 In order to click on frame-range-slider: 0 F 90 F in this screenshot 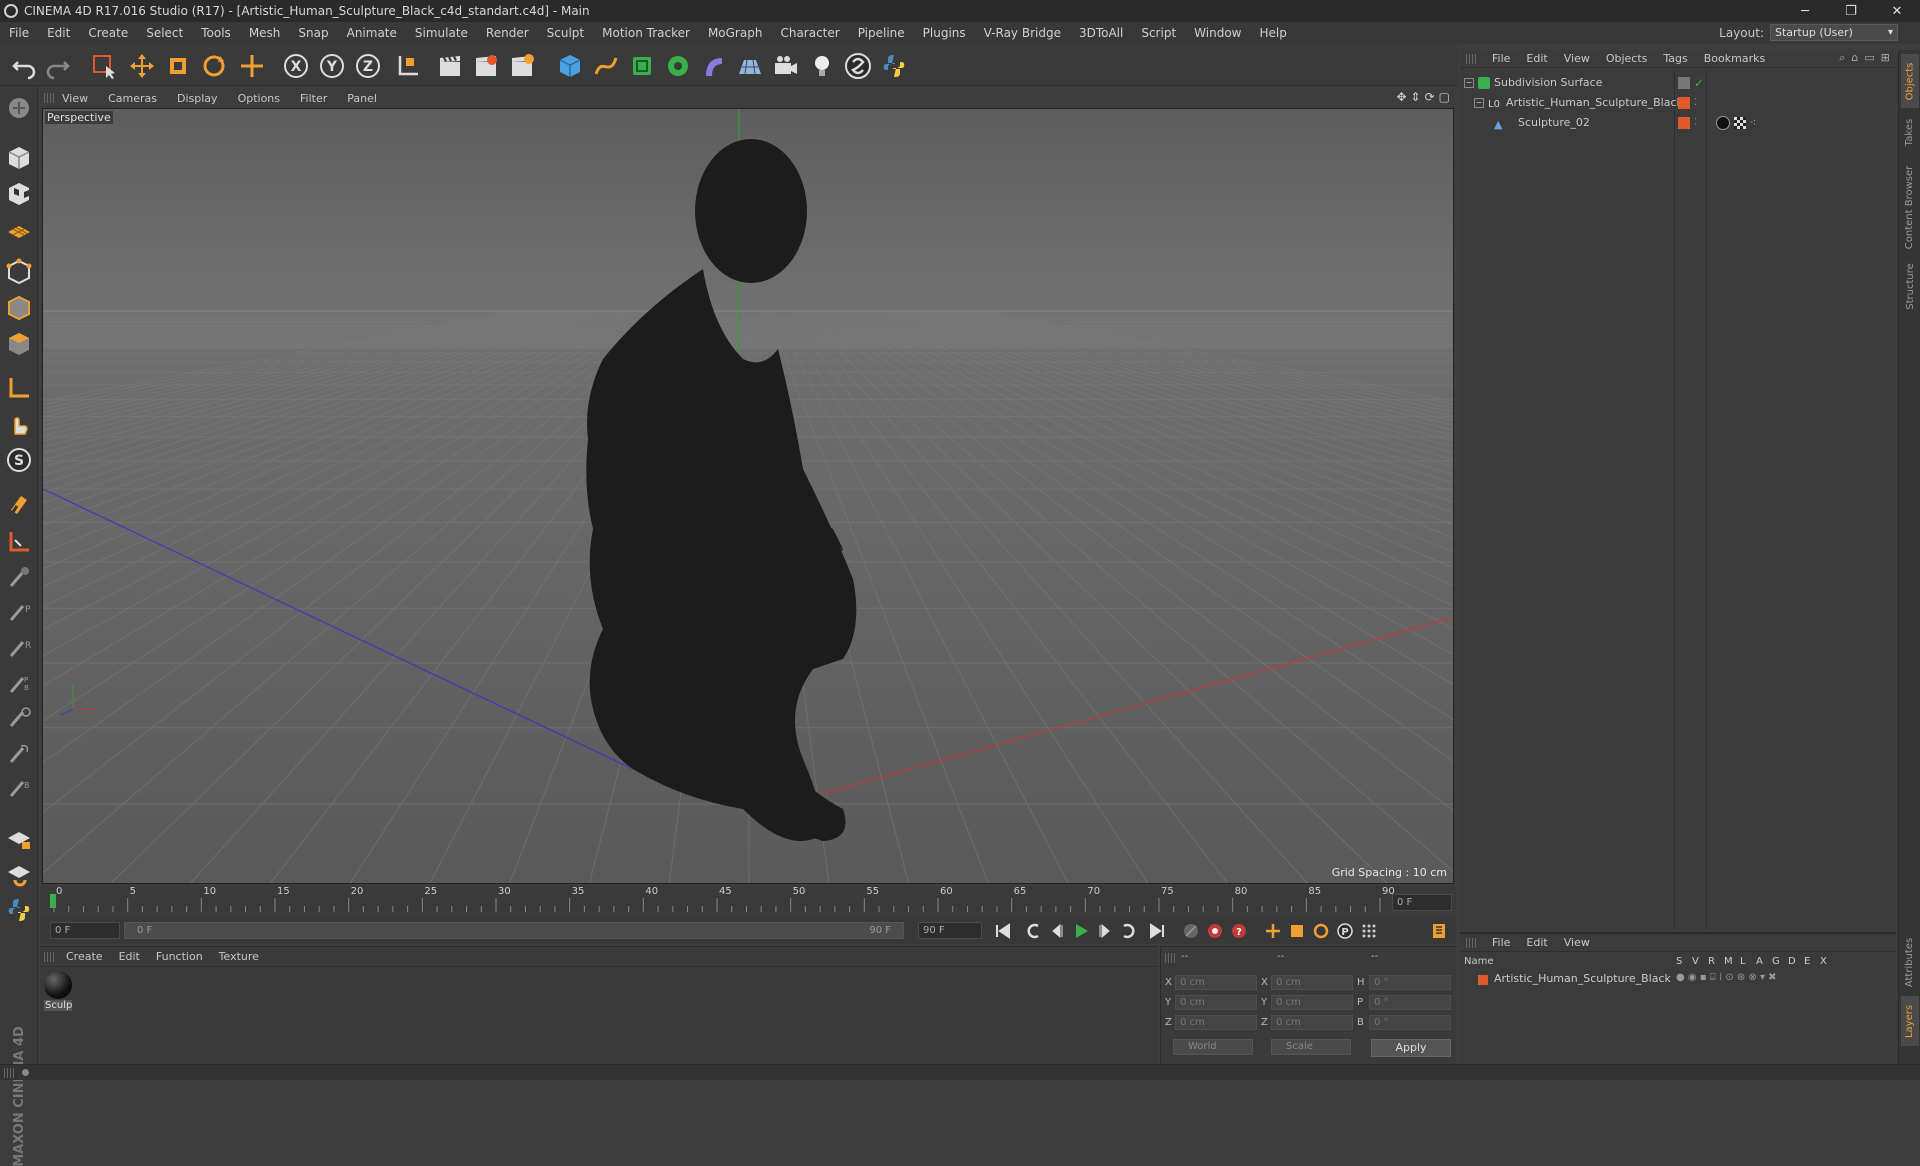, I will do `click(514, 930)`.